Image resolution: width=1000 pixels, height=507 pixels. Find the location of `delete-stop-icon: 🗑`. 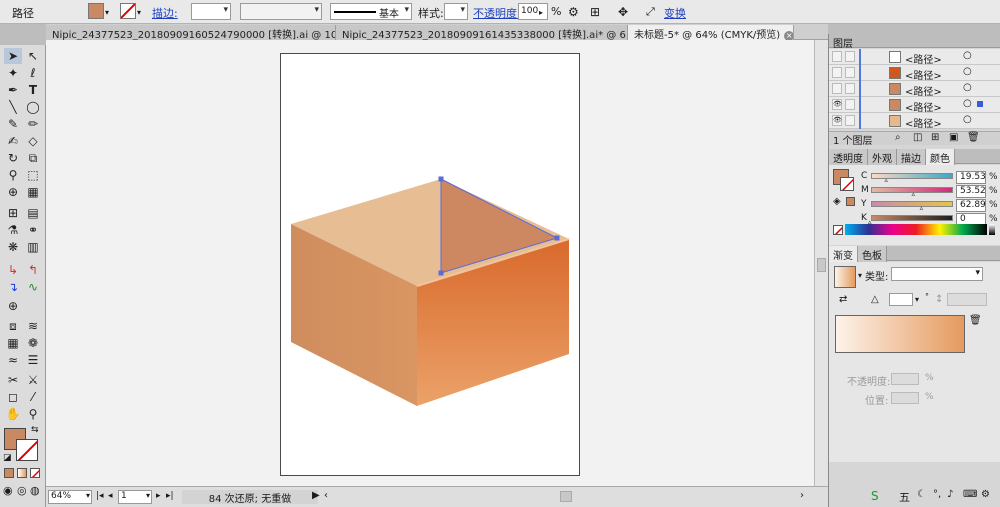

delete-stop-icon: 🗑 is located at coordinates (975, 320).